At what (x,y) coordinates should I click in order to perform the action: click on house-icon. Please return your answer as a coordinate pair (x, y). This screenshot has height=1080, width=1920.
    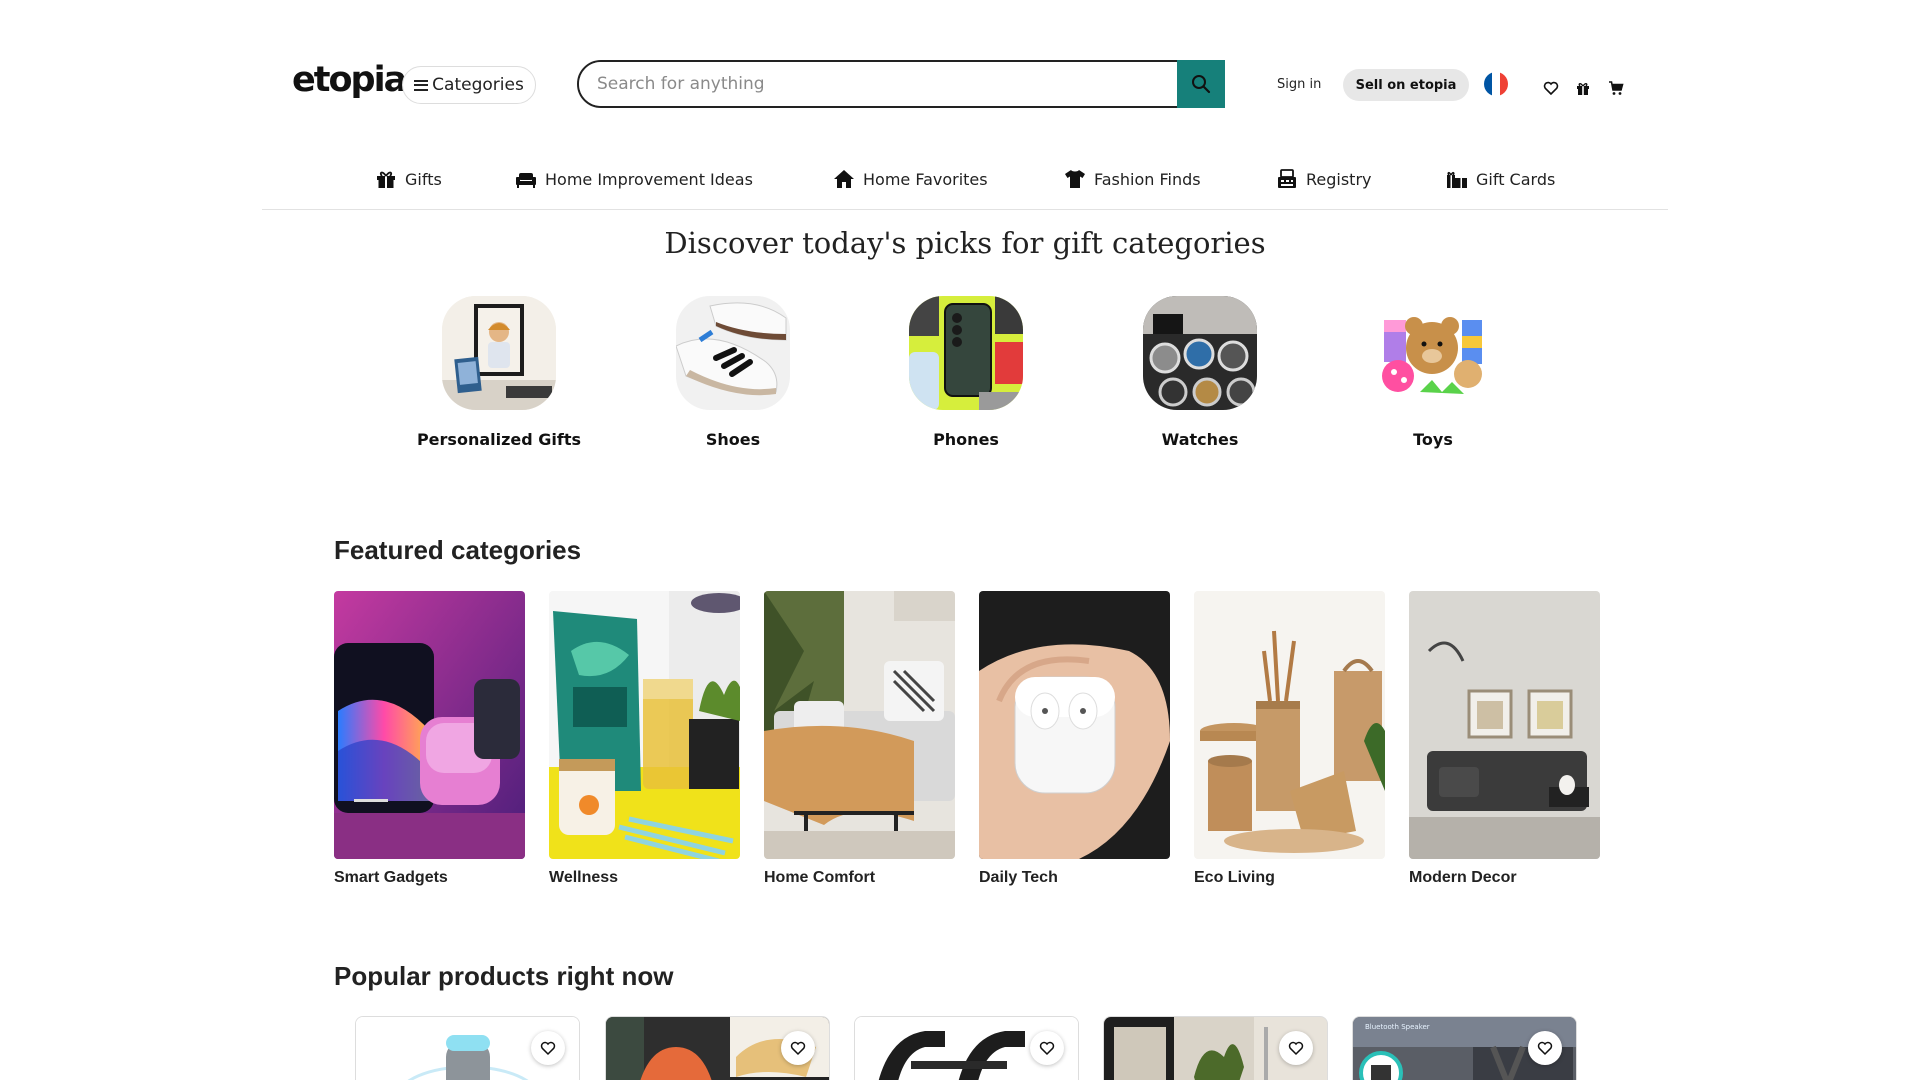
    Looking at the image, I should click on (844, 179).